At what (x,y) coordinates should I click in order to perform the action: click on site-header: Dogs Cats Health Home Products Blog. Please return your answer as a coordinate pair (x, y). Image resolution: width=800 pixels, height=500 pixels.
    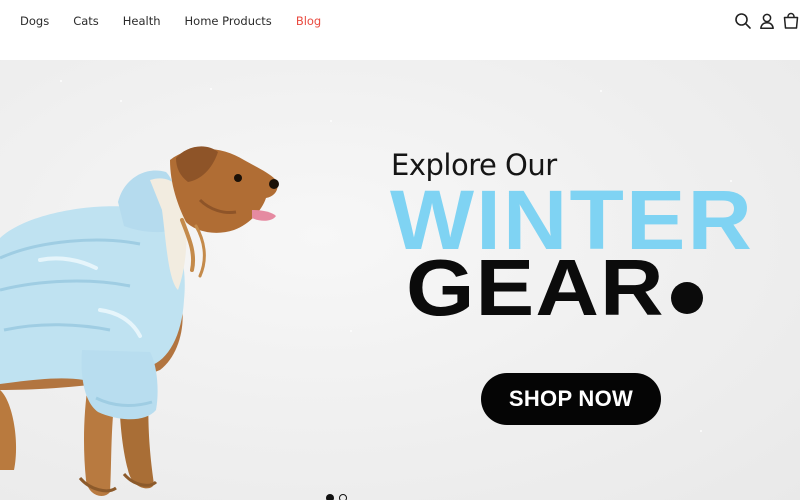
    Looking at the image, I should click on (400, 30).